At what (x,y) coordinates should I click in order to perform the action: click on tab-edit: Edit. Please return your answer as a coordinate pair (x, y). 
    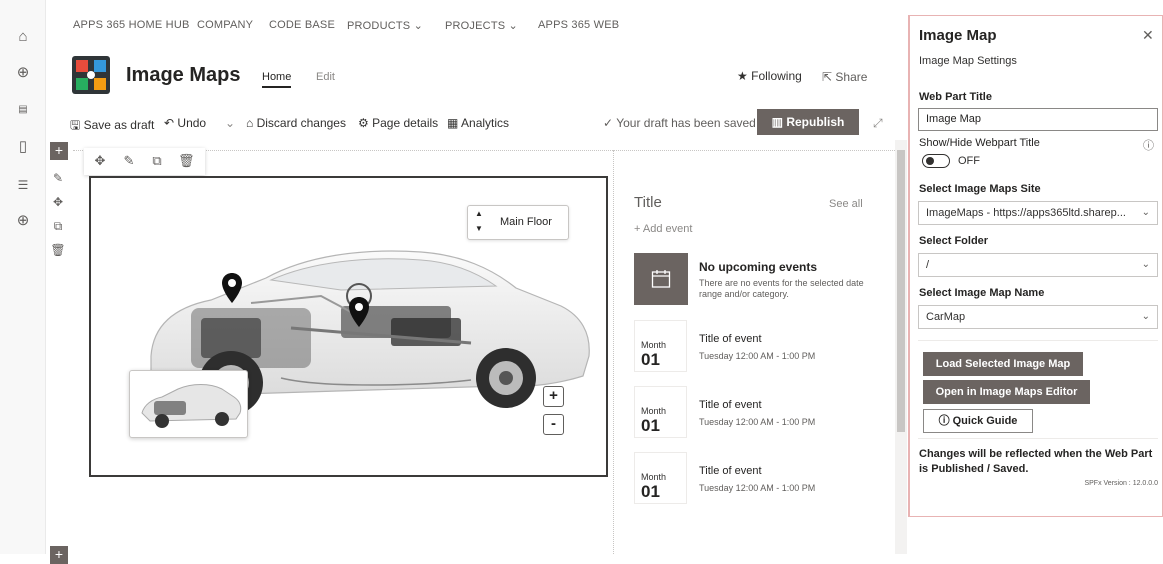
    Looking at the image, I should click on (325, 77).